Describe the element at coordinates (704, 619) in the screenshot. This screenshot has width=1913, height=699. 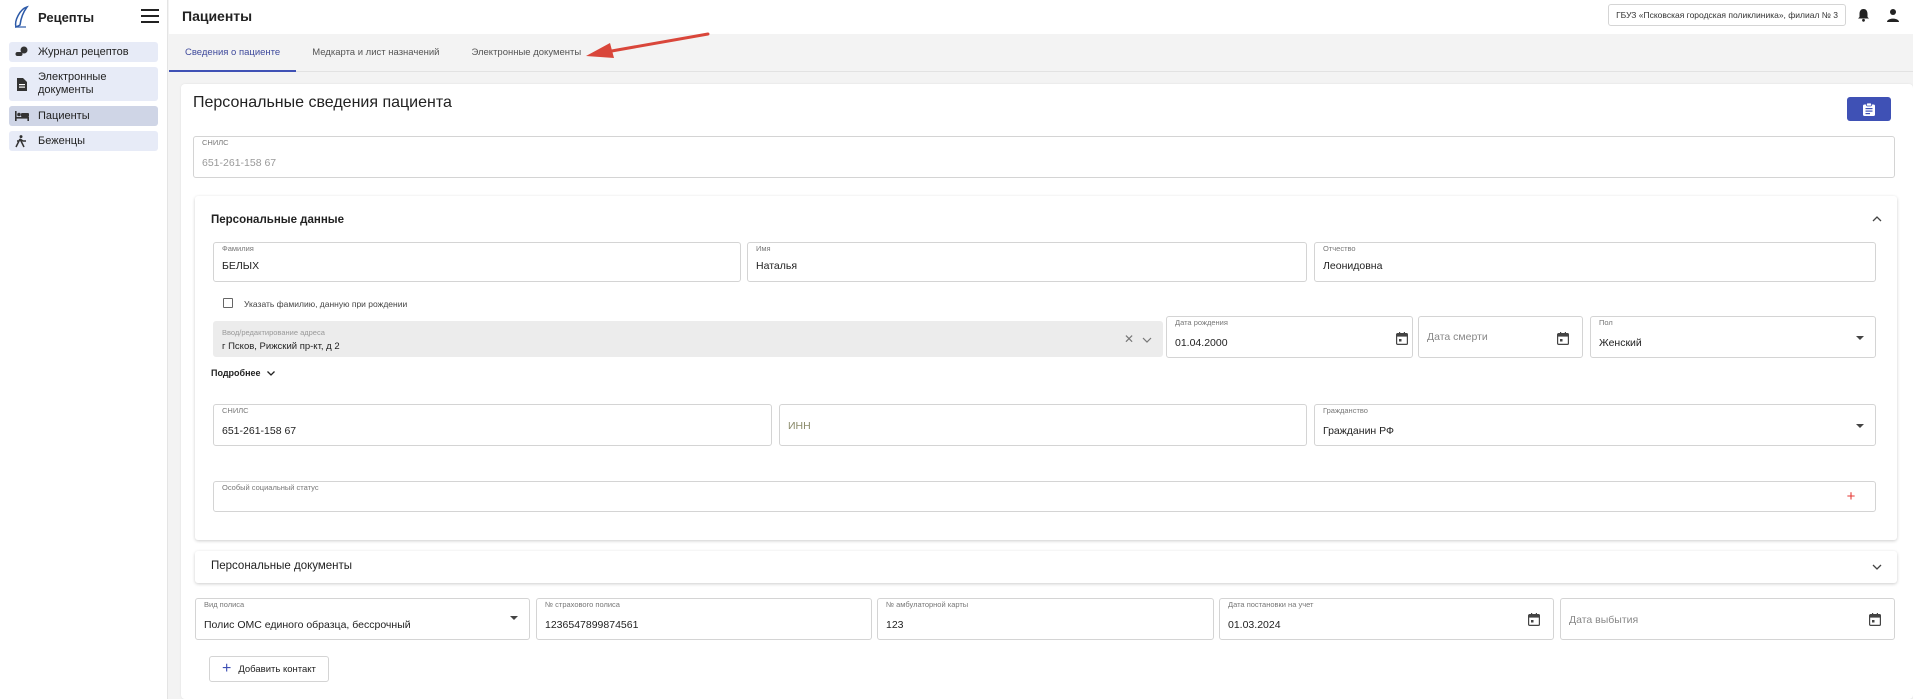
I see `policy-number-field: № страхового полиса 1236547899874561` at that location.